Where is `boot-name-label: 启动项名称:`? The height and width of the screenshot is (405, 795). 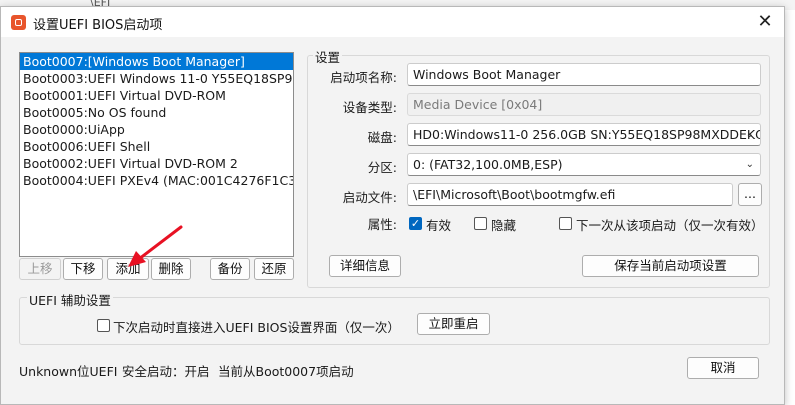
boot-name-label: 启动项名称: is located at coordinates (363, 77).